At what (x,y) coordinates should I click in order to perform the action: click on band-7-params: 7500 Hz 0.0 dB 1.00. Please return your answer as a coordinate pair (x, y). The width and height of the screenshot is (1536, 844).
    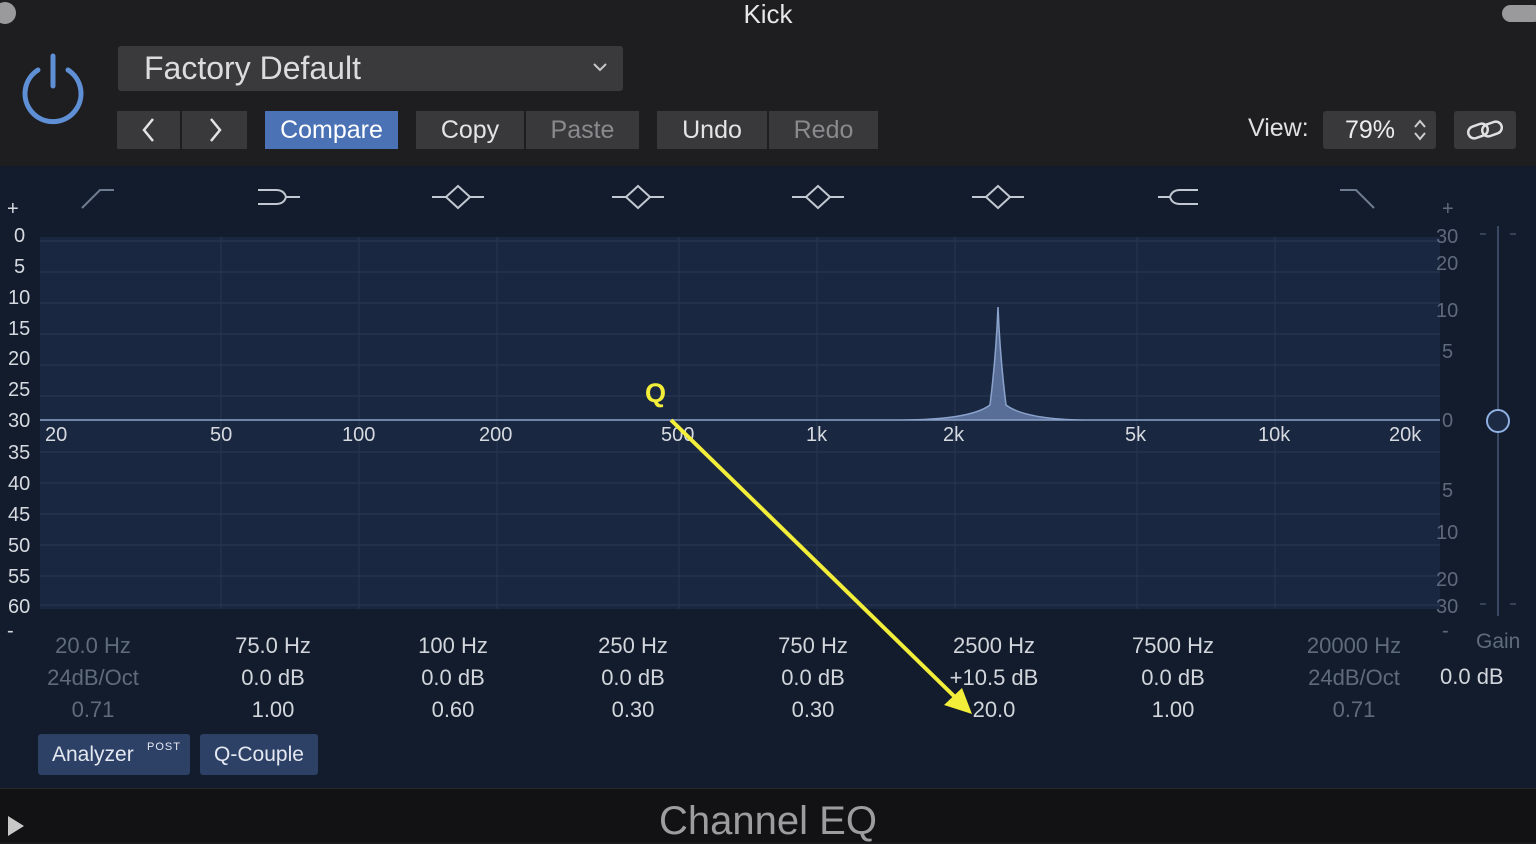
    Looking at the image, I should click on (1173, 678).